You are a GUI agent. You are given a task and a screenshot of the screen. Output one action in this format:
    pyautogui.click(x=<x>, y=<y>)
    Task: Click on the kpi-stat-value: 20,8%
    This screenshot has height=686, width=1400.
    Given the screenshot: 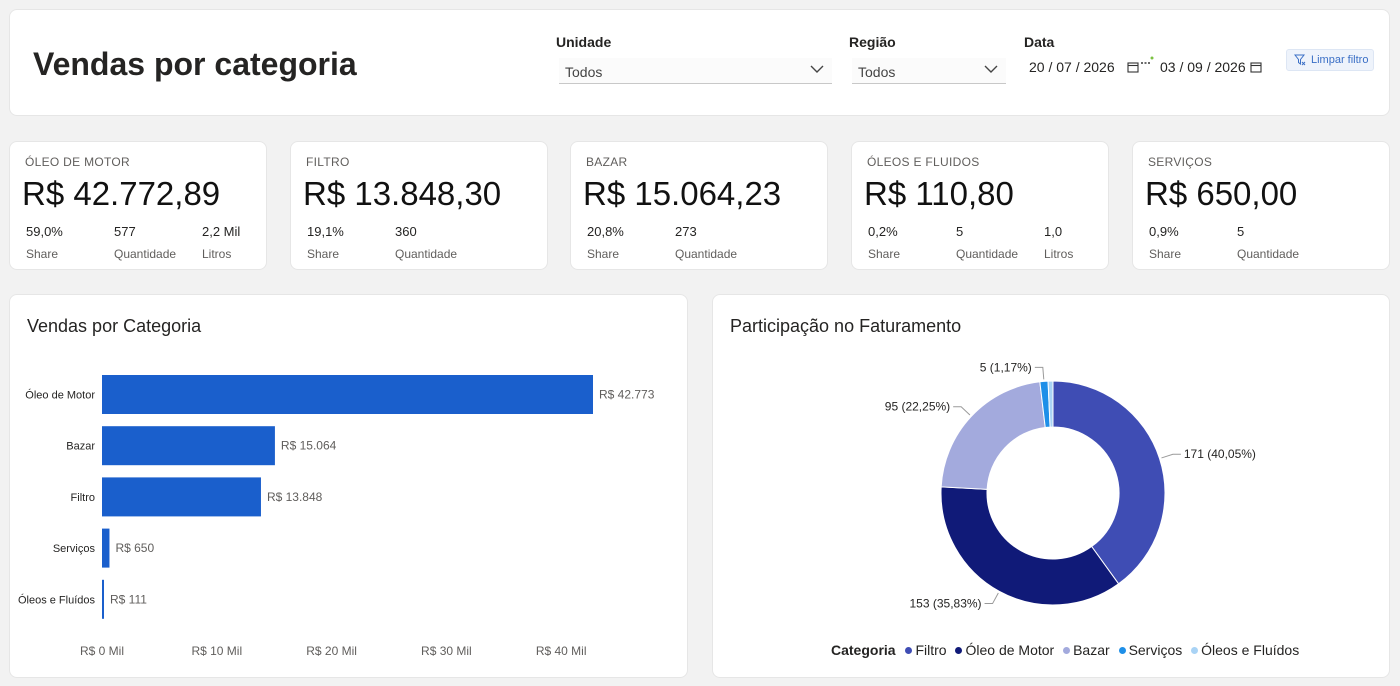 What is the action you would take?
    pyautogui.click(x=605, y=231)
    